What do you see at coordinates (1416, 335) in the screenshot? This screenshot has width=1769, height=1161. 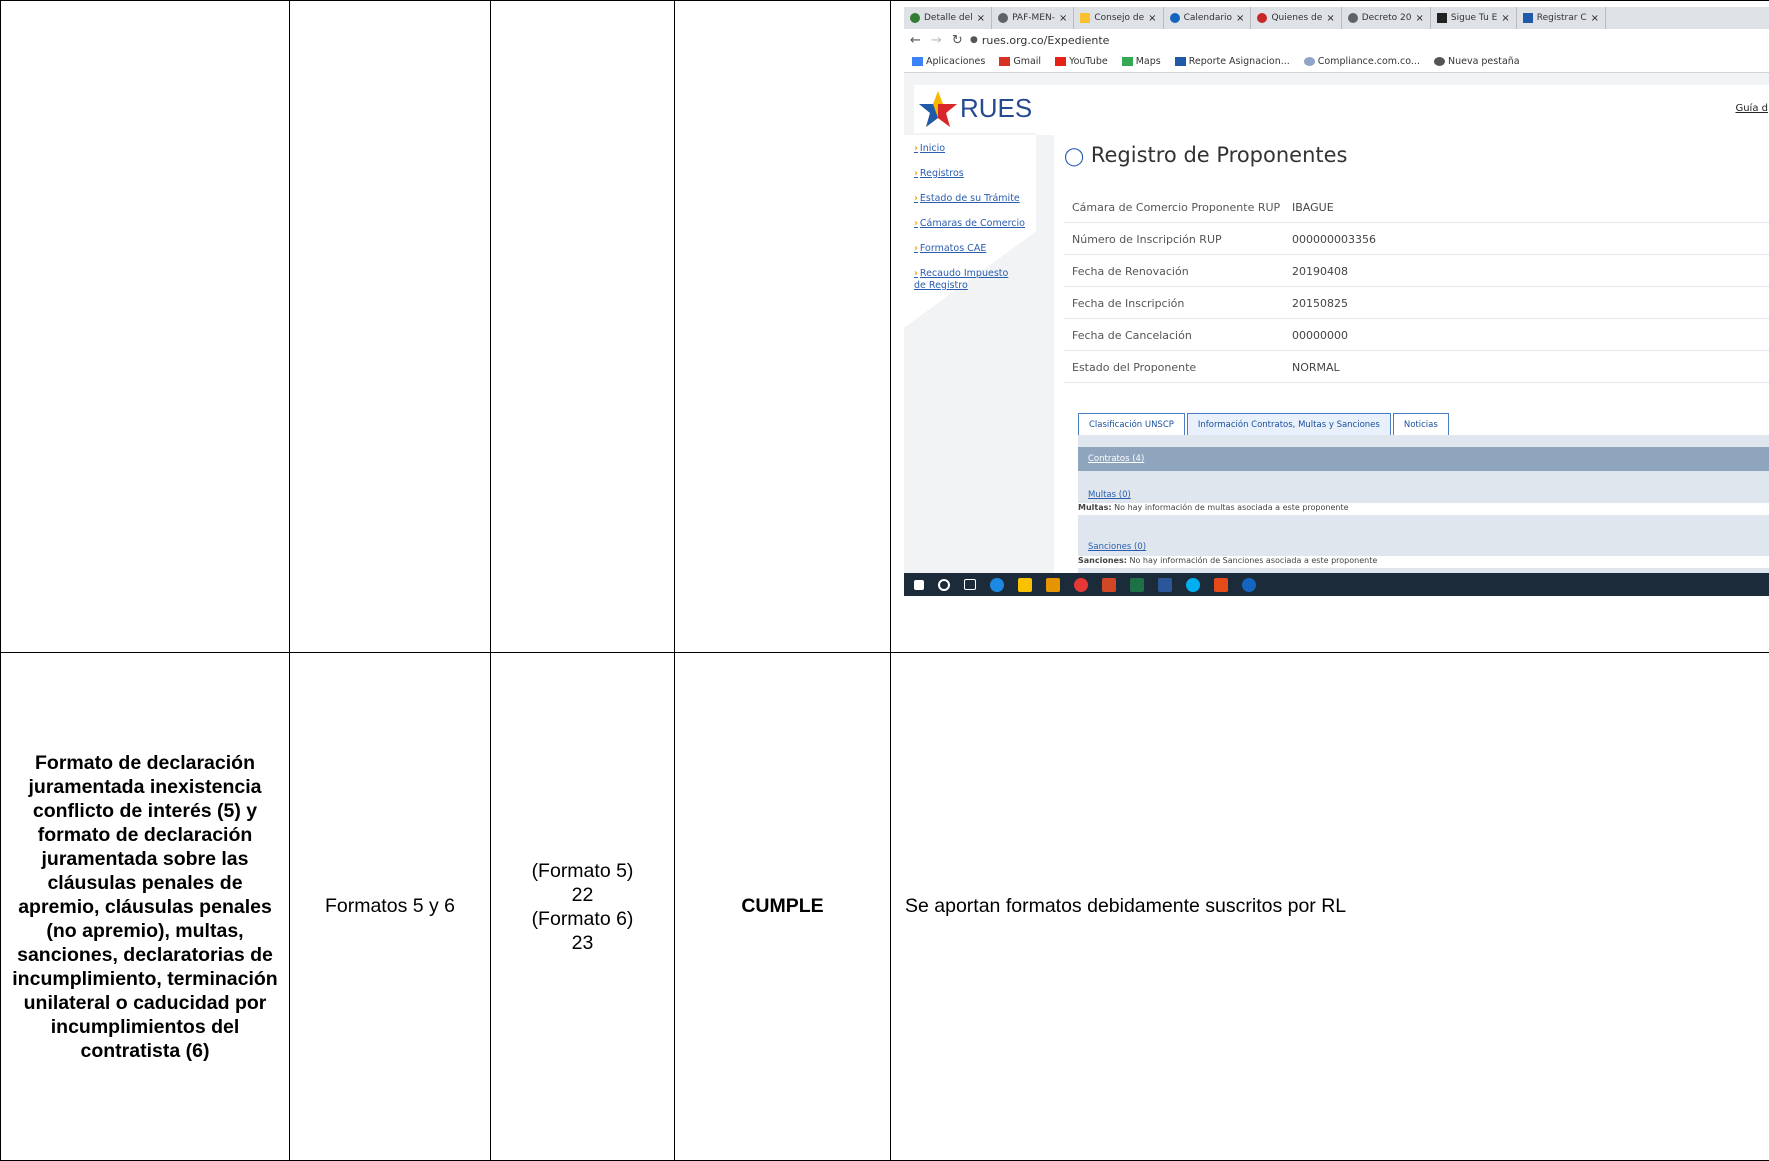 I see `field-row: Fecha de Cancelación00000000` at bounding box center [1416, 335].